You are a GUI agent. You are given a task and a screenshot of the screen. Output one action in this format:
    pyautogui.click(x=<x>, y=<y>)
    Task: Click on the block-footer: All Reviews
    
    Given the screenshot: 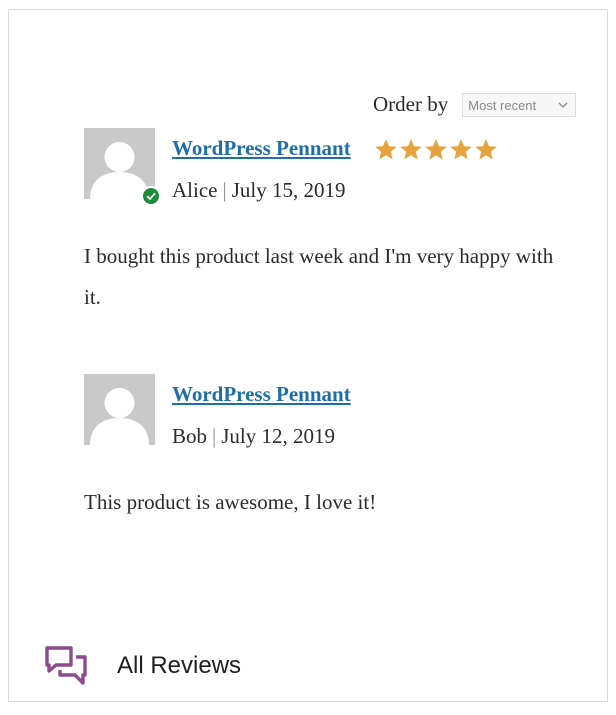 What is the action you would take?
    pyautogui.click(x=142, y=666)
    